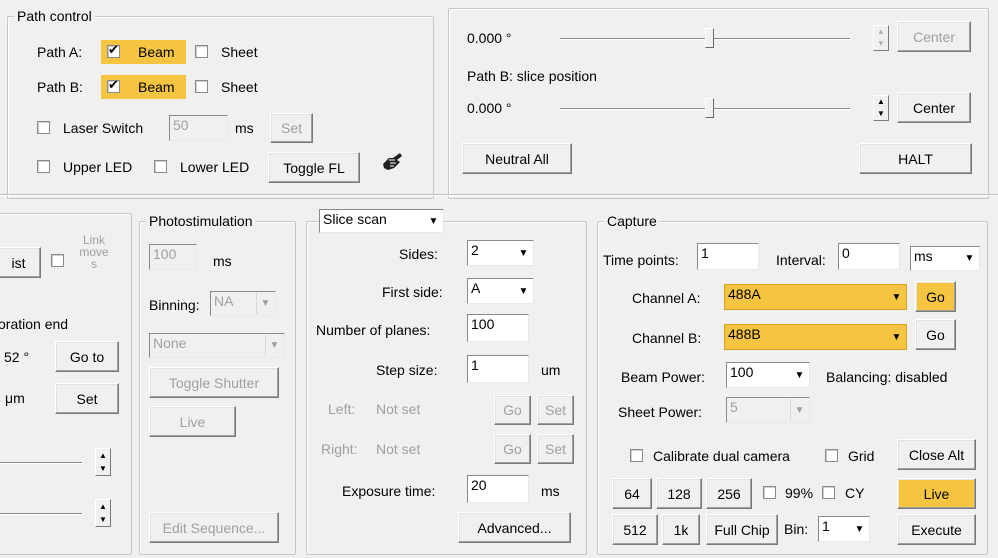  What do you see at coordinates (641, 260) in the screenshot?
I see `time-points-label: Time points:` at bounding box center [641, 260].